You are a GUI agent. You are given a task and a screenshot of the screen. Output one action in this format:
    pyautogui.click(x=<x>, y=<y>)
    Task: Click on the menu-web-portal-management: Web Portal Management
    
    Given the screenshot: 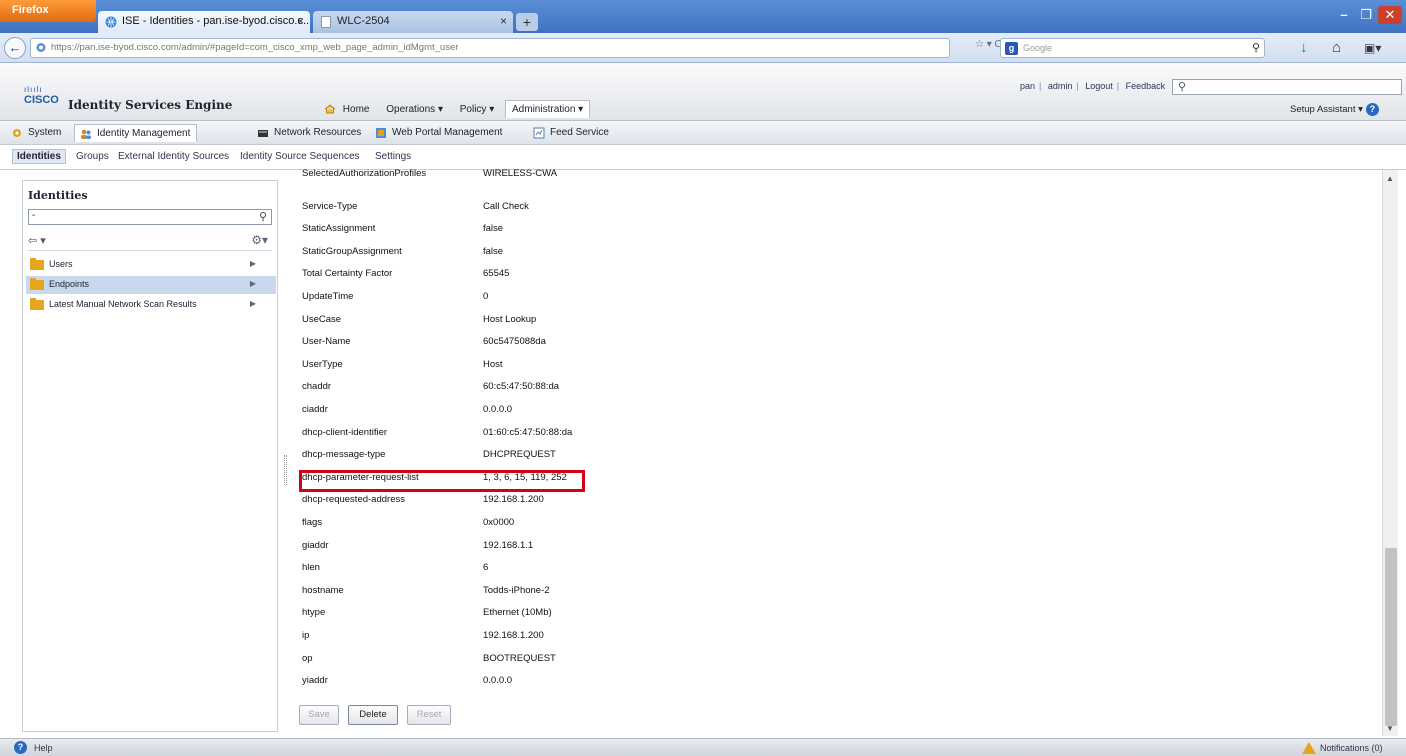 What is the action you would take?
    pyautogui.click(x=439, y=133)
    